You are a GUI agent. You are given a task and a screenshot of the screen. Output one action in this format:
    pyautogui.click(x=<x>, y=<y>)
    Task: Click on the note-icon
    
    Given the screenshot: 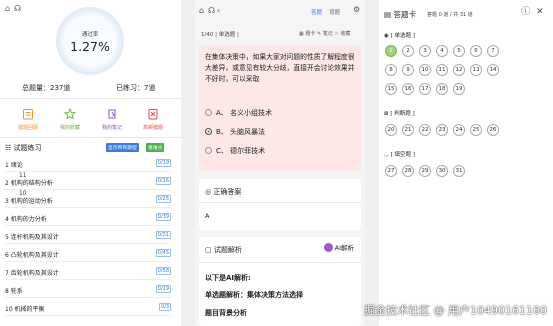 What is the action you would take?
    pyautogui.click(x=112, y=114)
    